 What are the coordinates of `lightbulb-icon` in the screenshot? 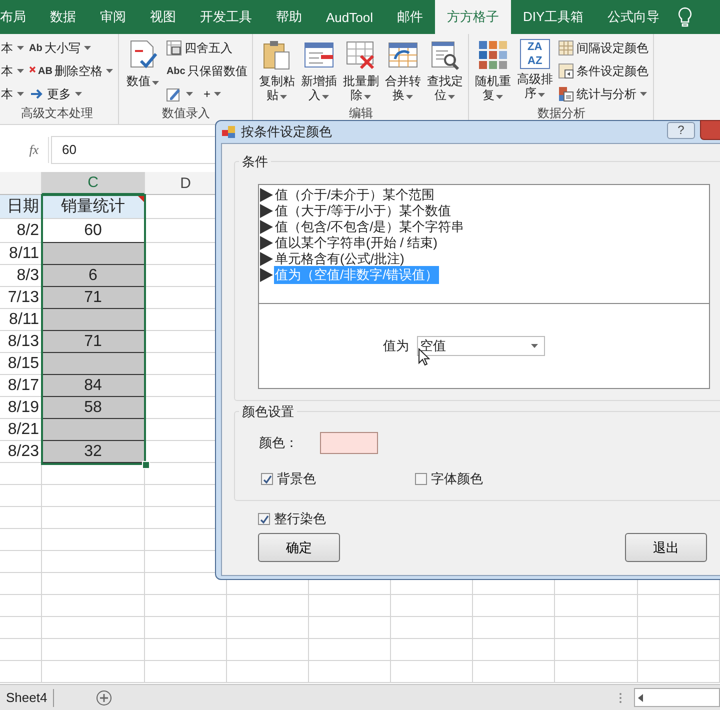 It's located at (685, 17).